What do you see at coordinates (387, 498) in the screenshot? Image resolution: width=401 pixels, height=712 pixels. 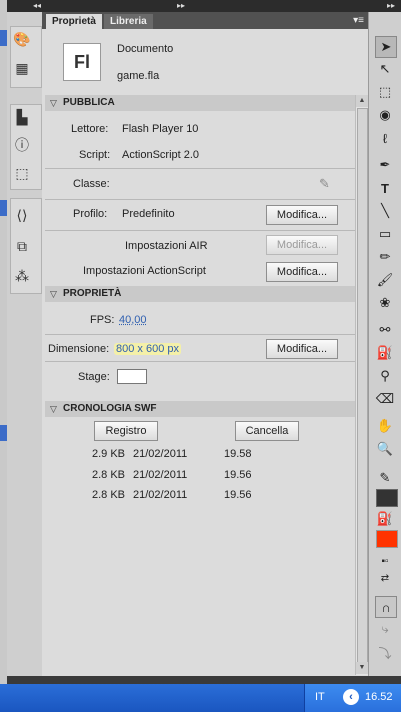 I see `stroke-color-swatch` at bounding box center [387, 498].